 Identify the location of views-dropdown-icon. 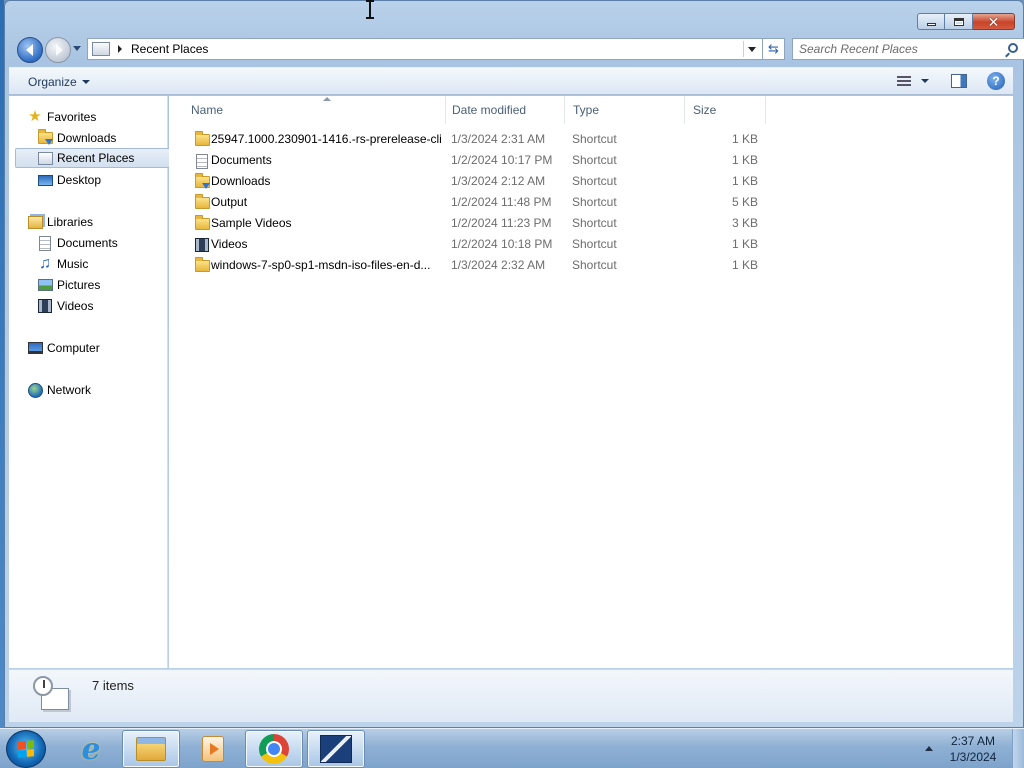
(925, 81).